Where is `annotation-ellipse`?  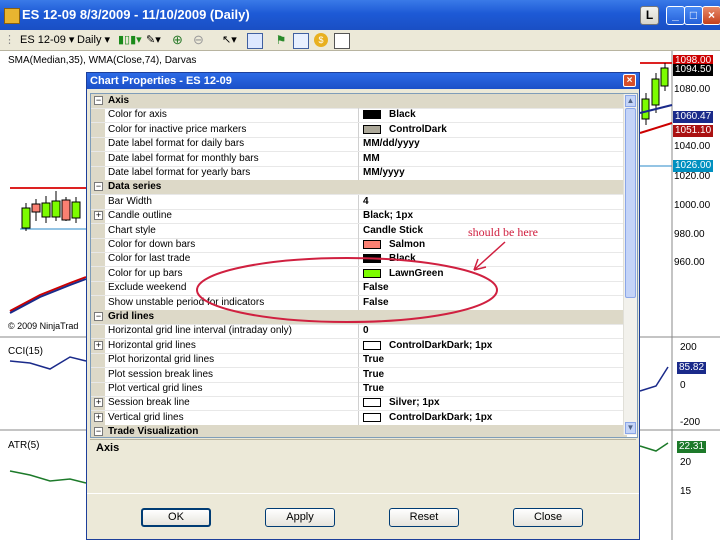 annotation-ellipse is located at coordinates (347, 290).